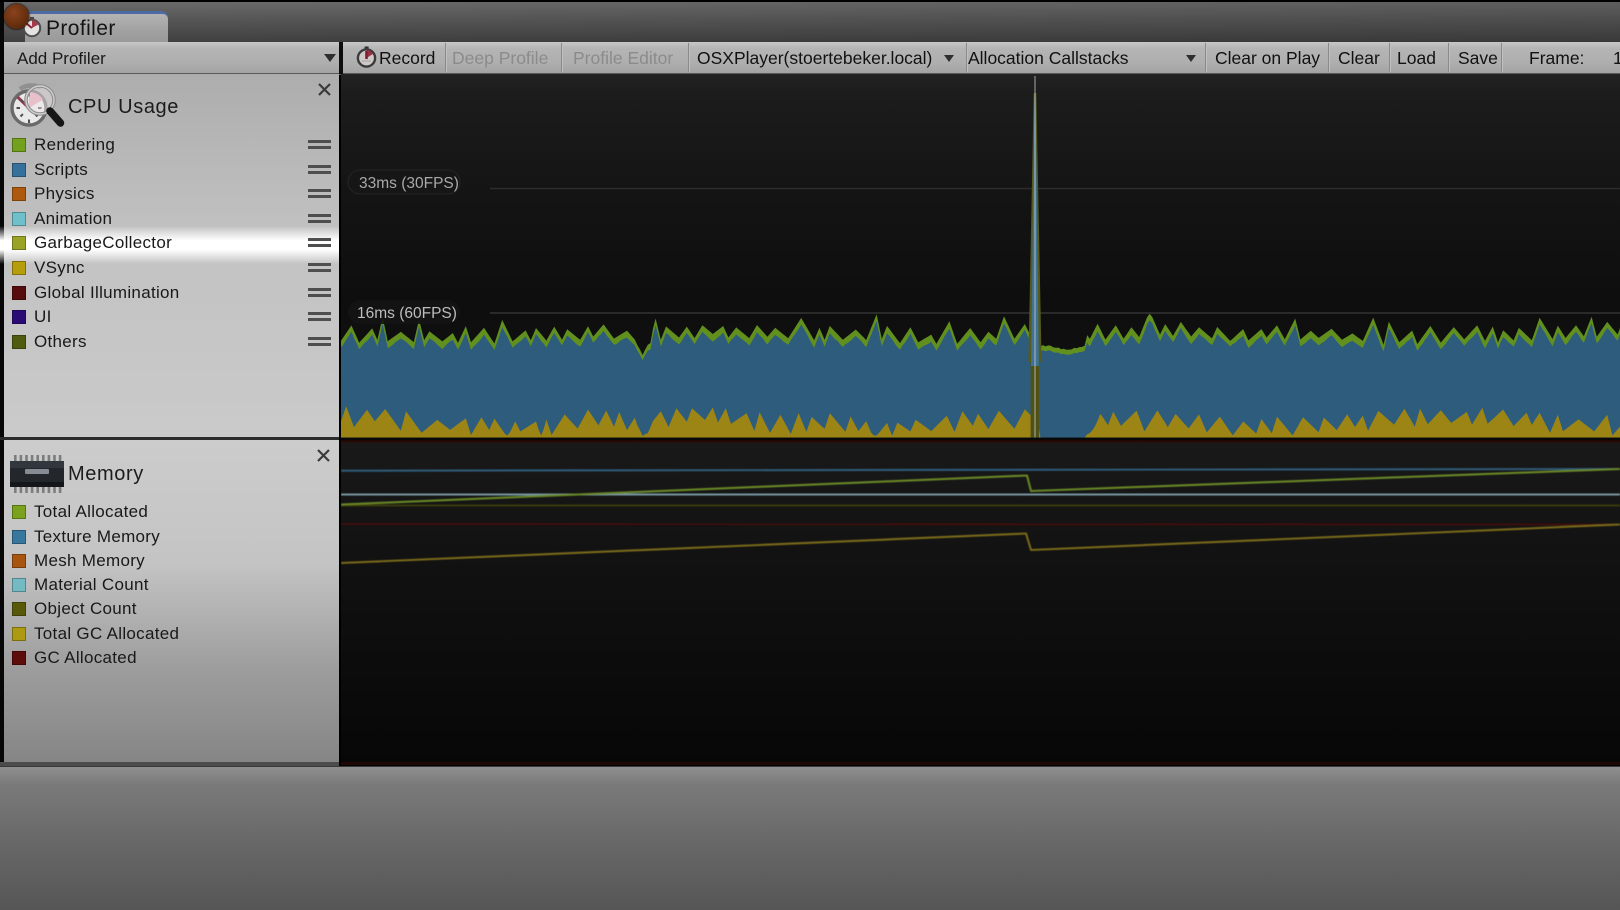 This screenshot has height=910, width=1620. I want to click on svg-text: 33ms (30FPS), so click(409, 183).